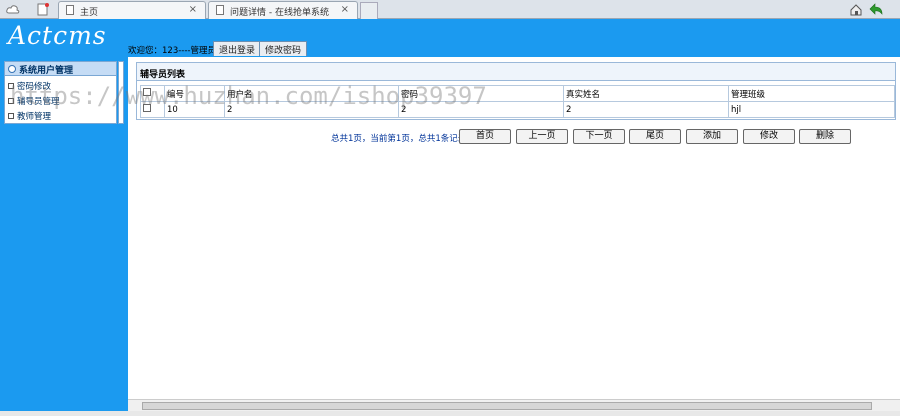 The height and width of the screenshot is (416, 900). What do you see at coordinates (57, 35) in the screenshot?
I see `app-logo: Actcms` at bounding box center [57, 35].